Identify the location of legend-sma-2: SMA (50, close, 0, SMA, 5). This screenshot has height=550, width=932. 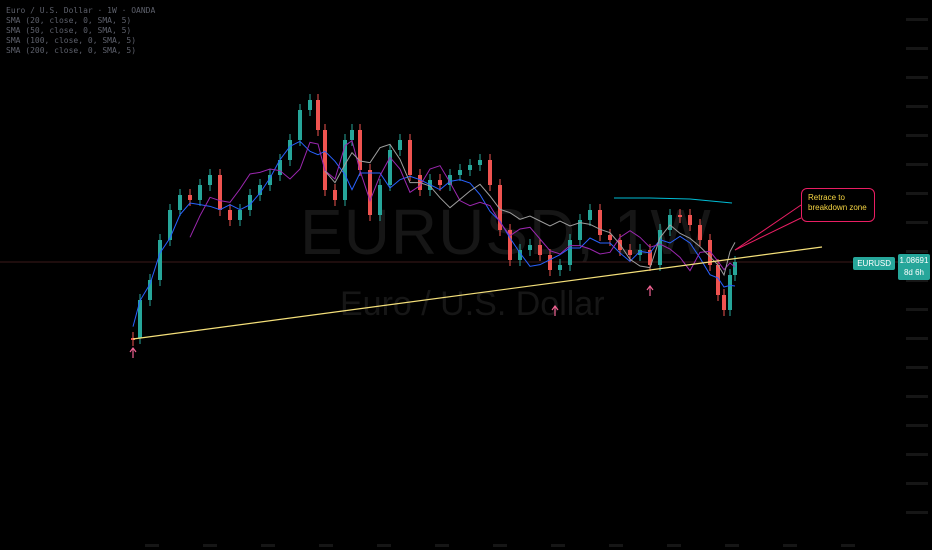
(80, 31).